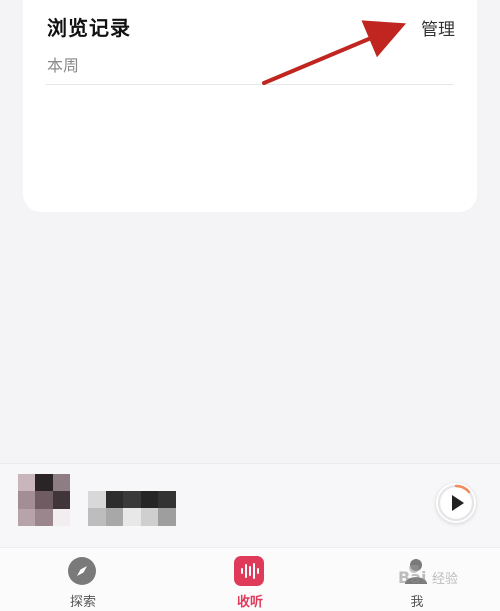  What do you see at coordinates (250, 84) in the screenshot?
I see `divider` at bounding box center [250, 84].